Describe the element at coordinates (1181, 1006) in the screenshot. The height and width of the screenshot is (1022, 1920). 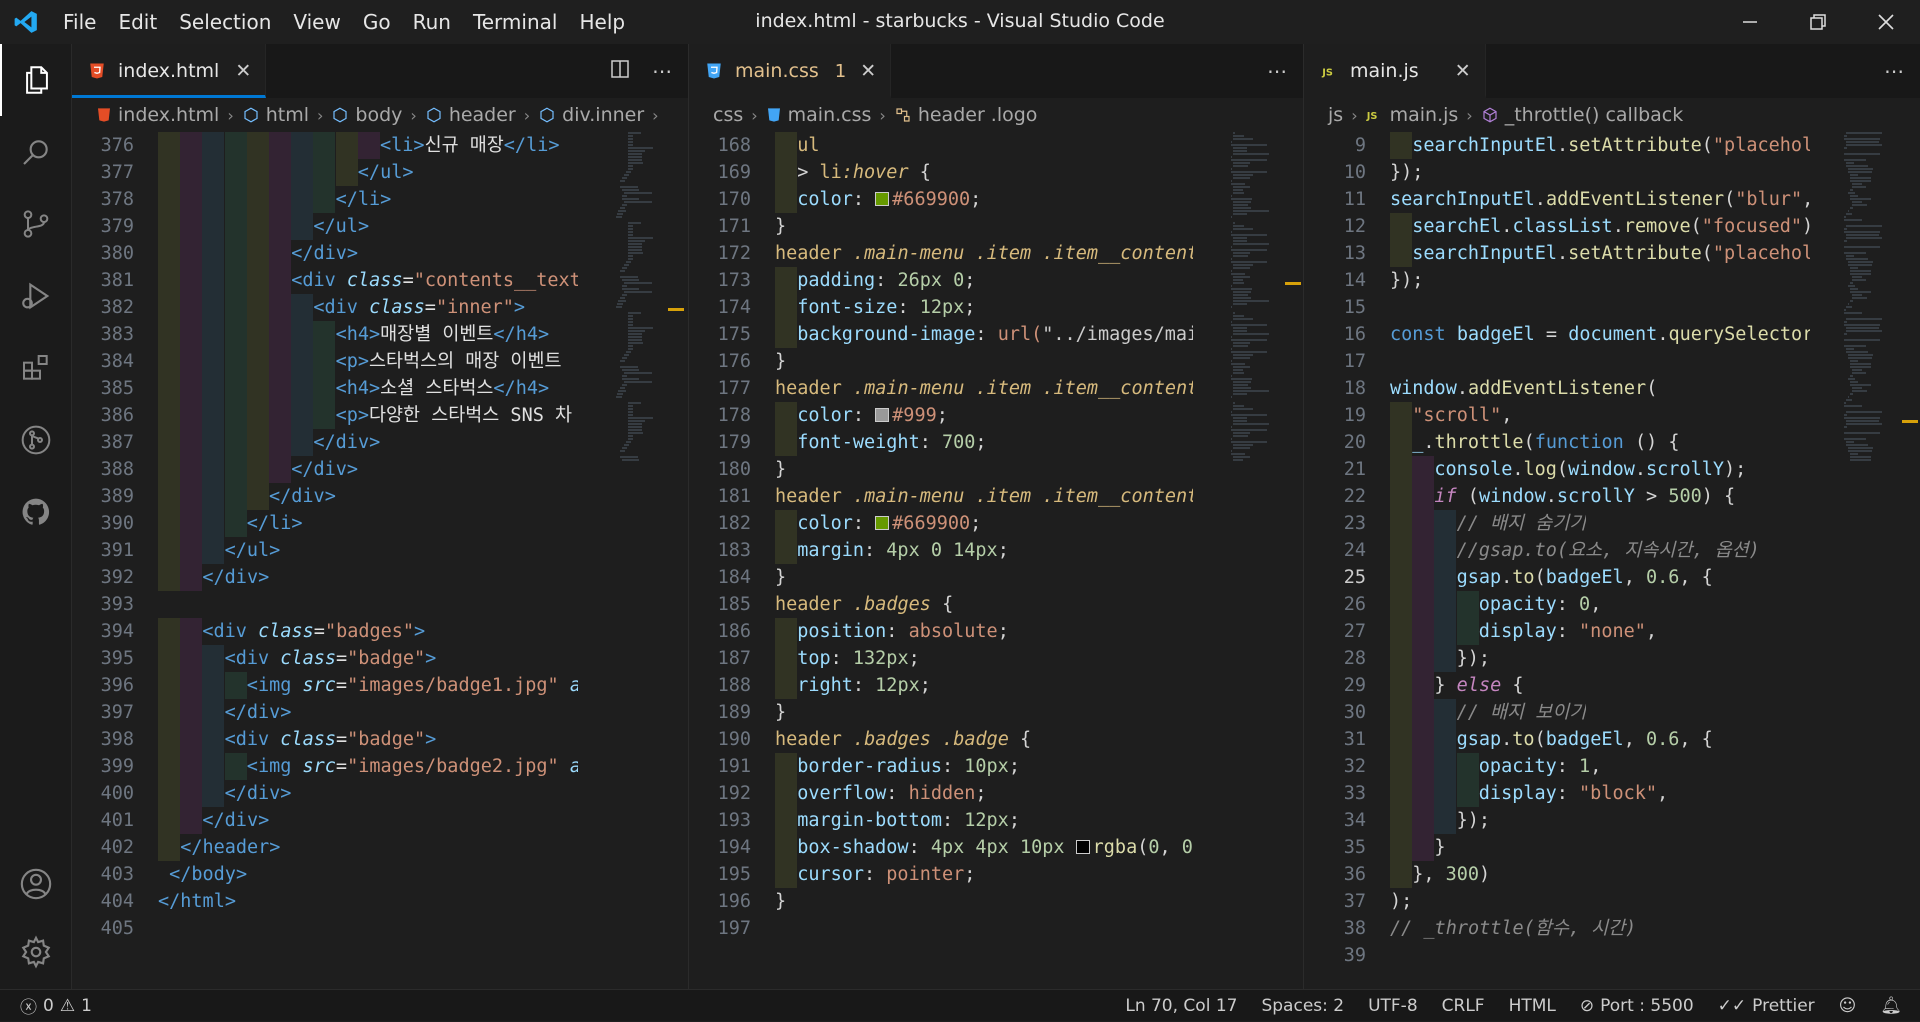
I see `cursor-position: Ln 70, Col 17` at that location.